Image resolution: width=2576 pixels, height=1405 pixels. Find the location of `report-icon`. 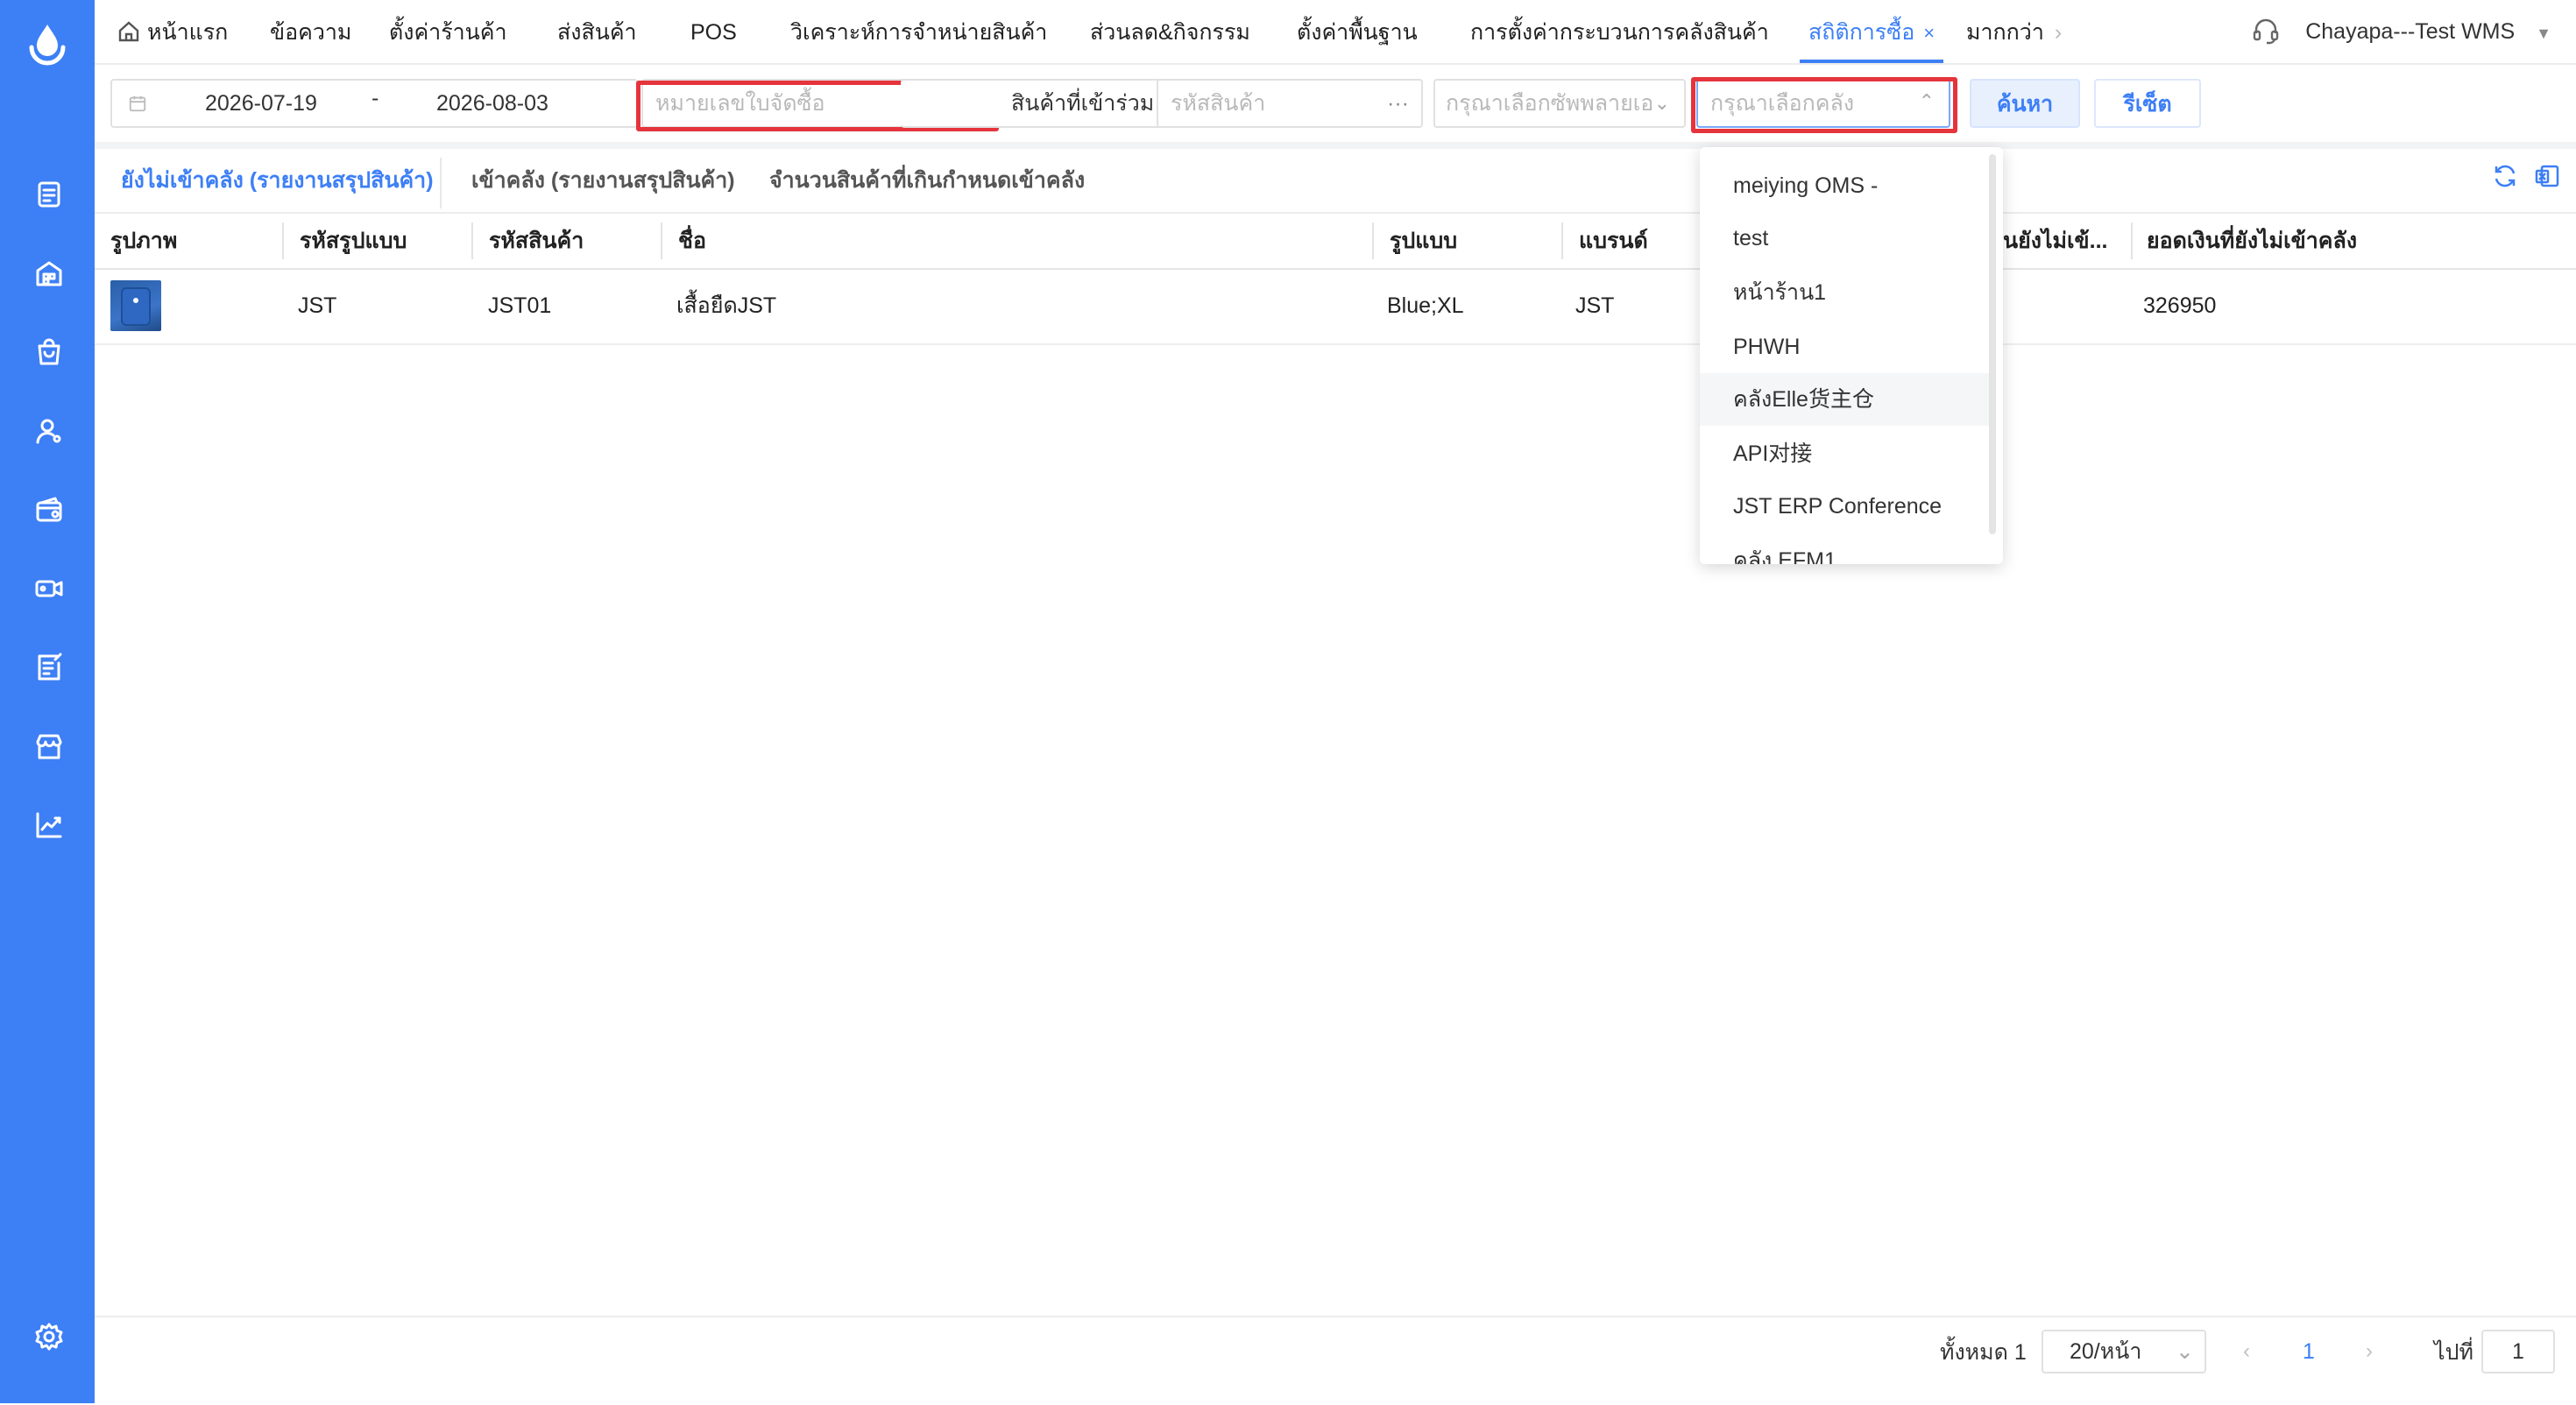

report-icon is located at coordinates (49, 667).